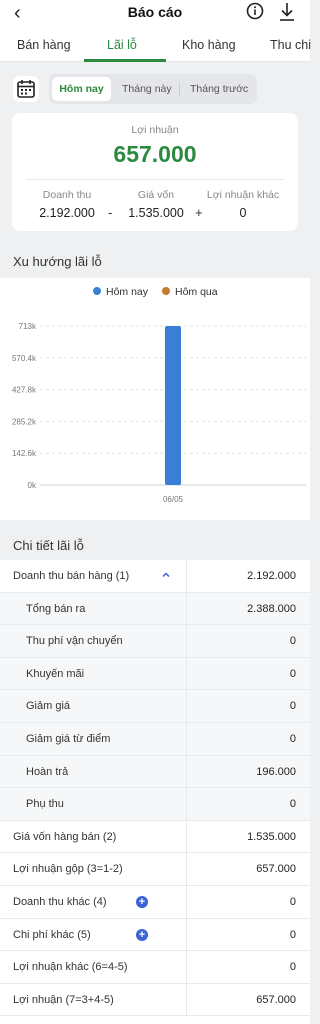  What do you see at coordinates (155, 967) in the screenshot?
I see `detail-row: Lợi nhuận khác (6=4-5) 0` at bounding box center [155, 967].